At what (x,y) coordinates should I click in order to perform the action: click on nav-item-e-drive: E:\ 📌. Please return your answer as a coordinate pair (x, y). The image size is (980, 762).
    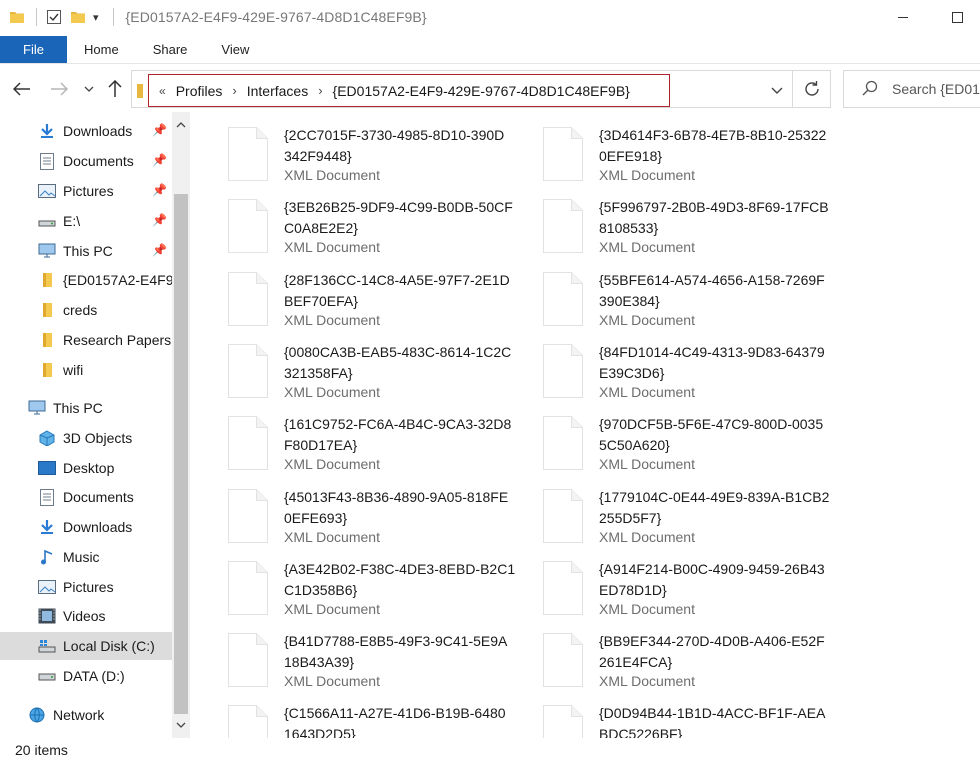
    Looking at the image, I should click on (86, 221).